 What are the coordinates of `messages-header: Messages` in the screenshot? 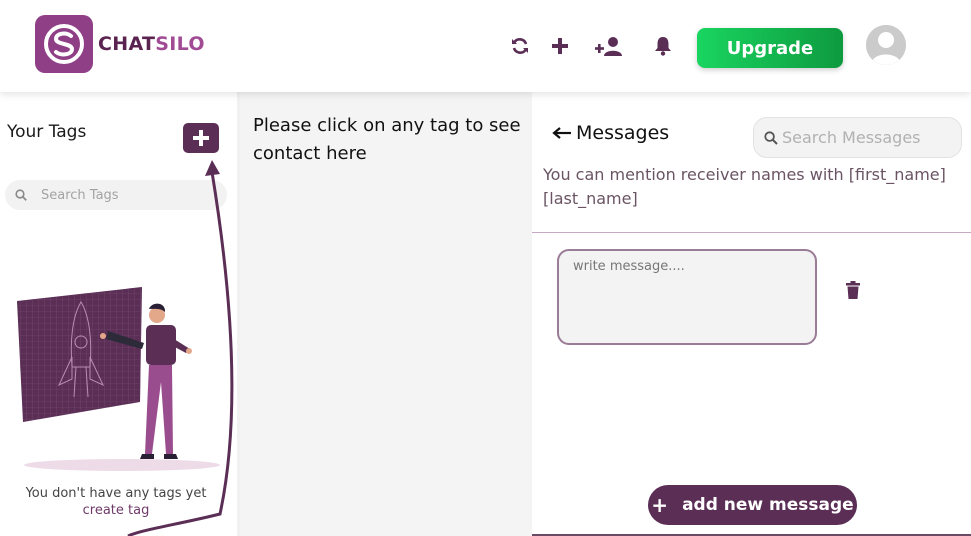 It's located at (610, 133).